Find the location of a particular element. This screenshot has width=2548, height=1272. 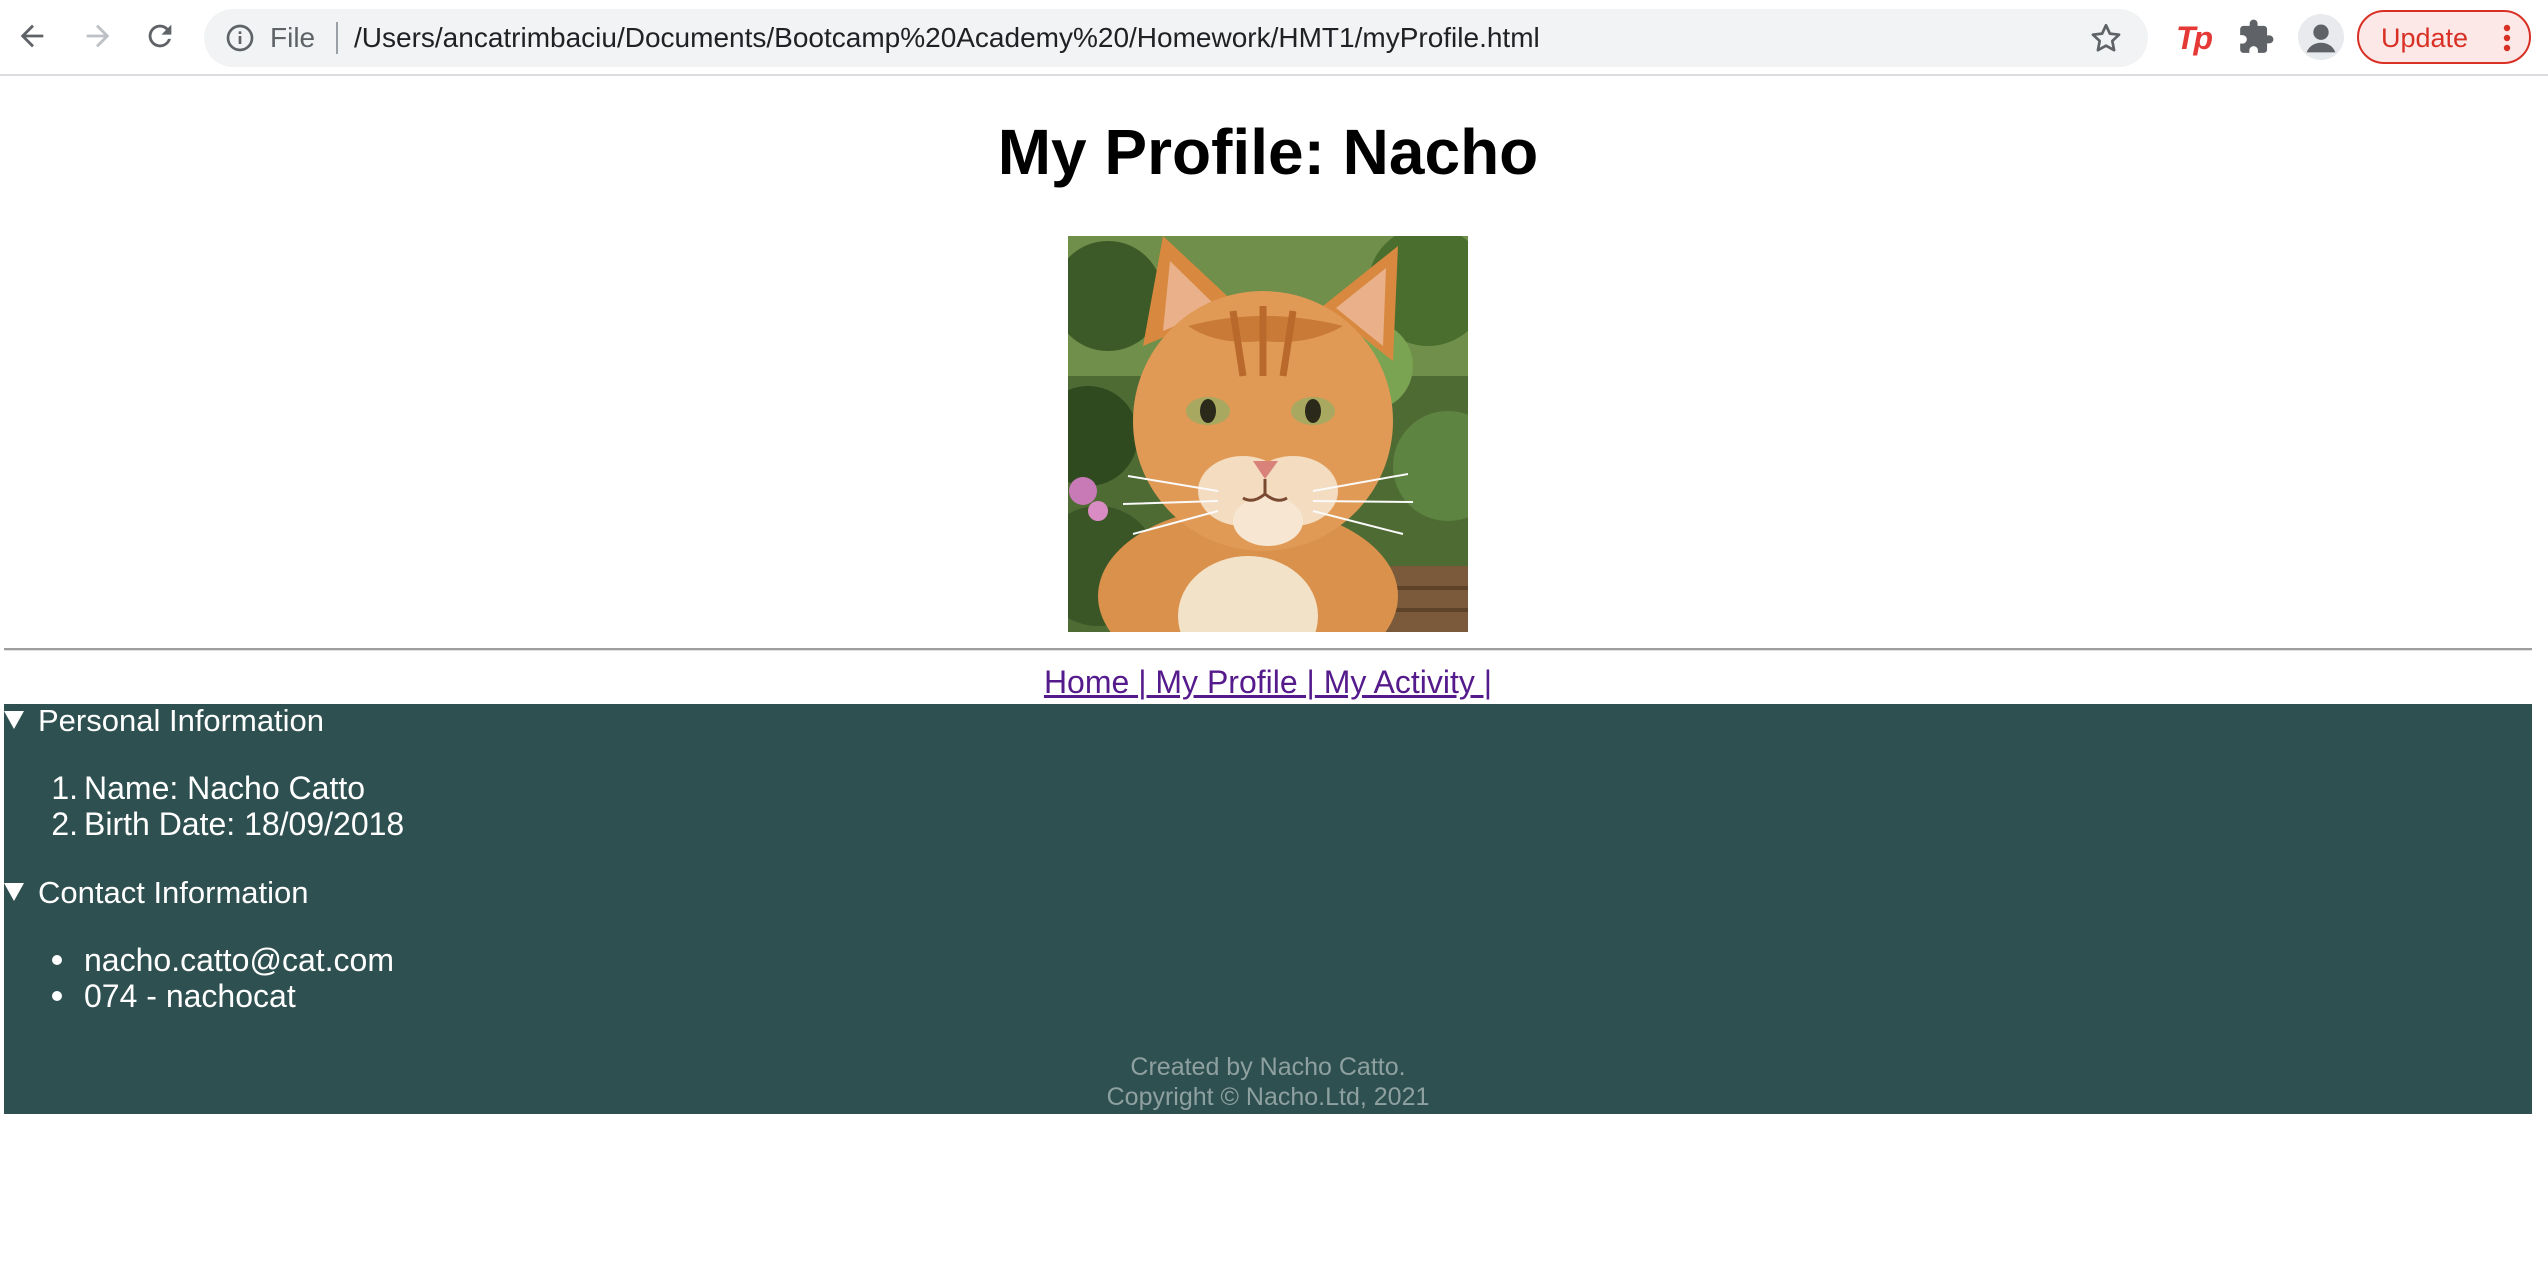

horizontal-rule is located at coordinates (1268, 649).